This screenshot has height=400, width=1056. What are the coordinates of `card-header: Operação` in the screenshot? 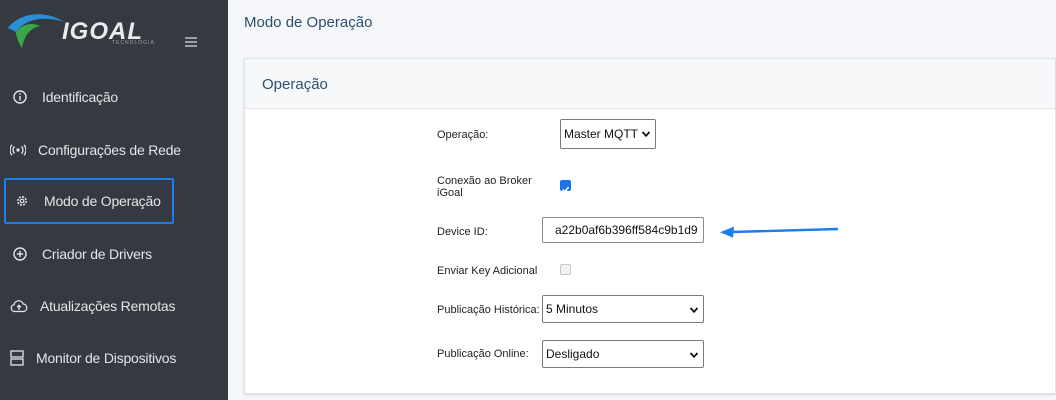 It's located at (650, 84).